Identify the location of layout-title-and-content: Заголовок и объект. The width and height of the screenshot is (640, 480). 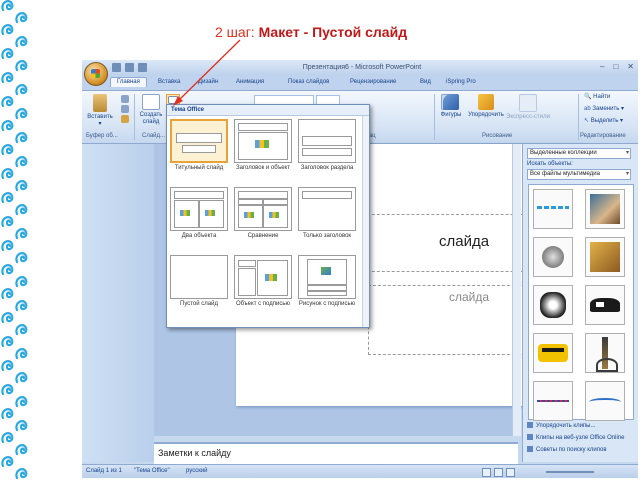
(263, 145).